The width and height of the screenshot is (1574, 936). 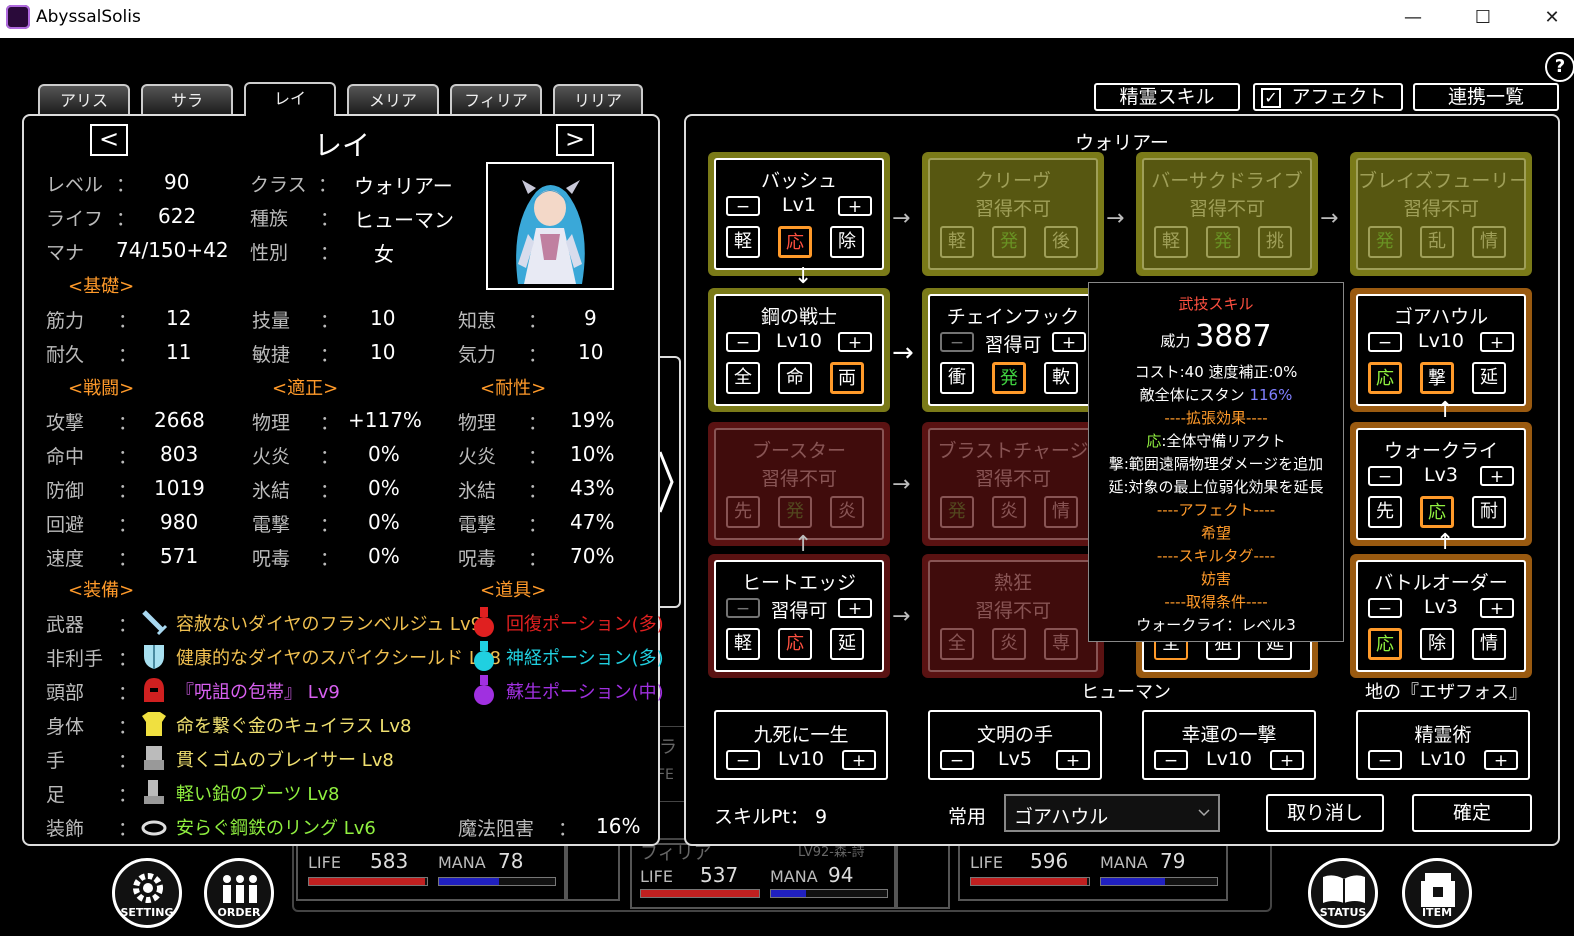 I want to click on close-button: ✕, so click(x=1552, y=18).